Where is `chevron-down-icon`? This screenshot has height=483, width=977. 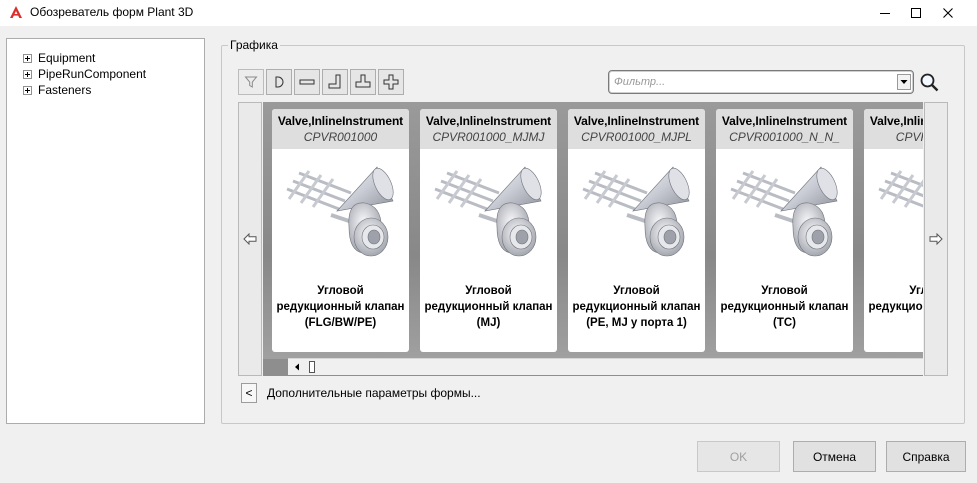
chevron-down-icon is located at coordinates (904, 82).